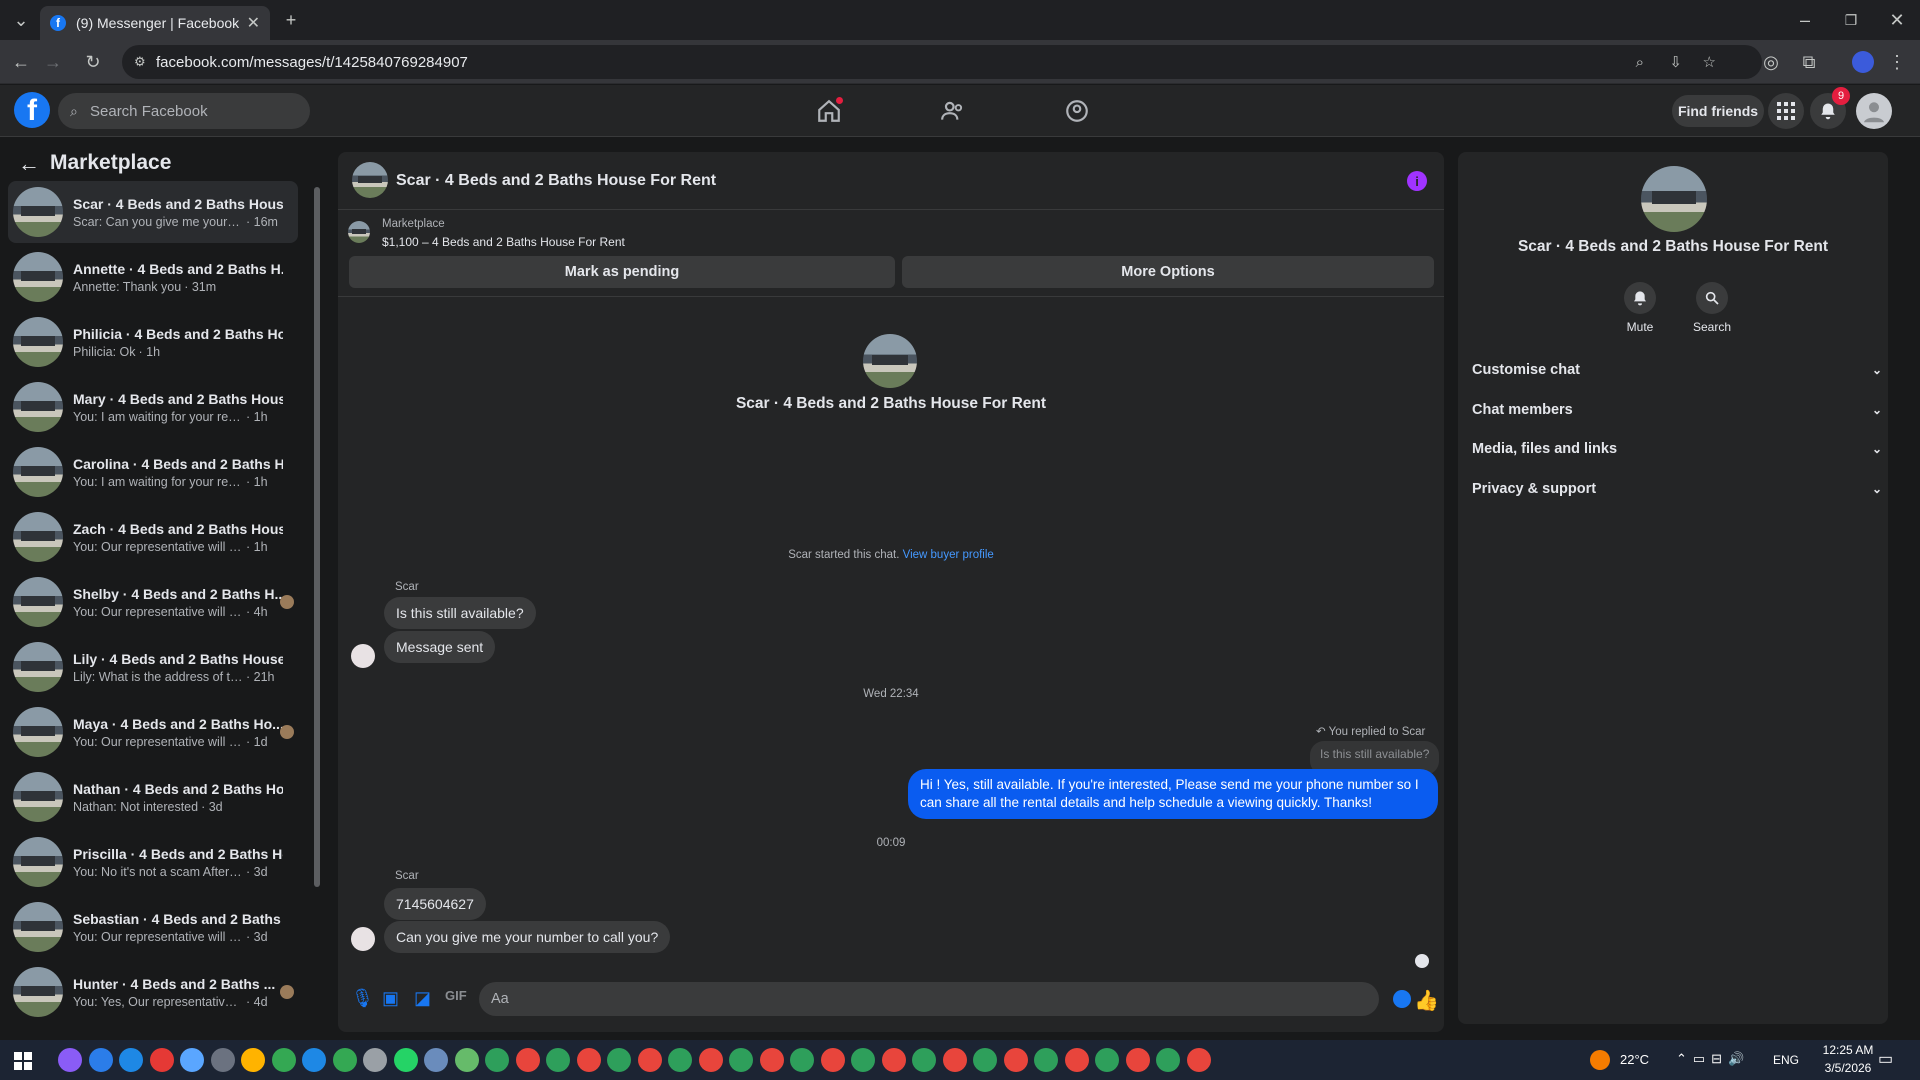  What do you see at coordinates (1600, 1060) in the screenshot?
I see `weather-icon` at bounding box center [1600, 1060].